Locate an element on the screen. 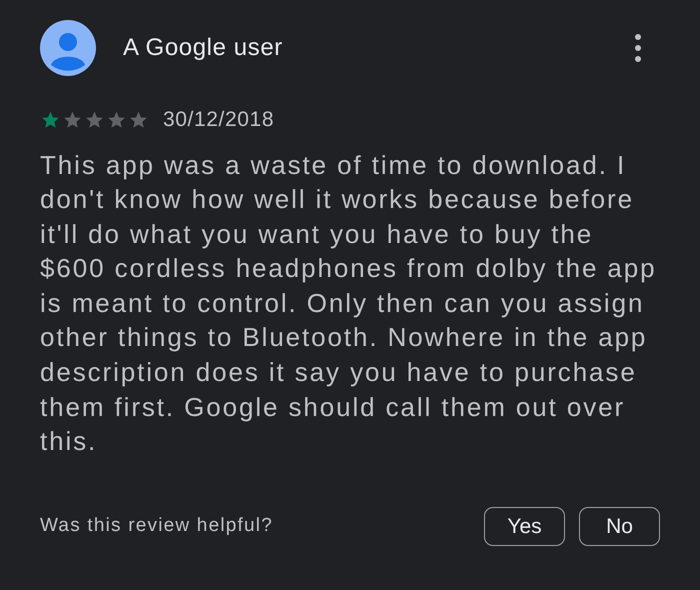 The image size is (700, 590). helpful-button: No is located at coordinates (619, 526).